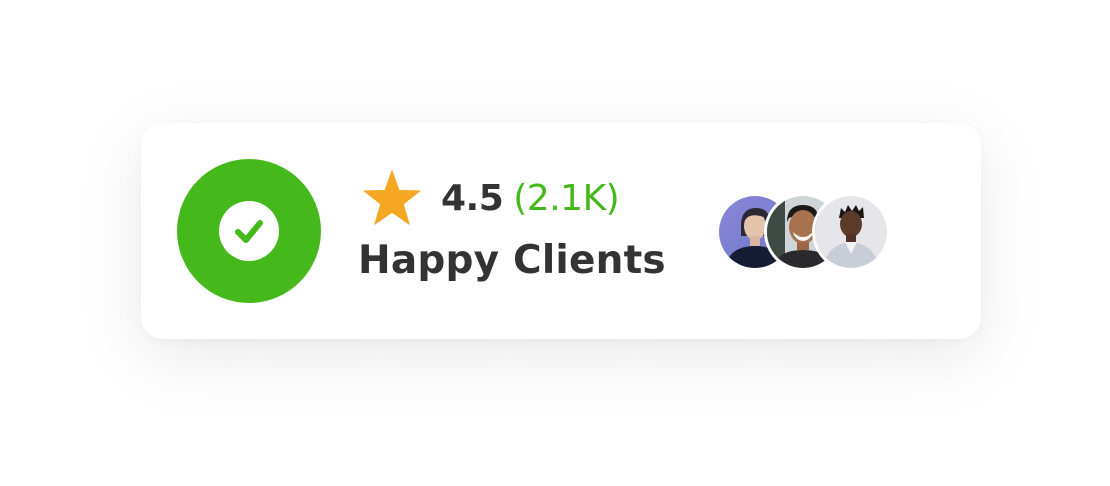 The height and width of the screenshot is (486, 1110). I want to click on verified-badge, so click(249, 231).